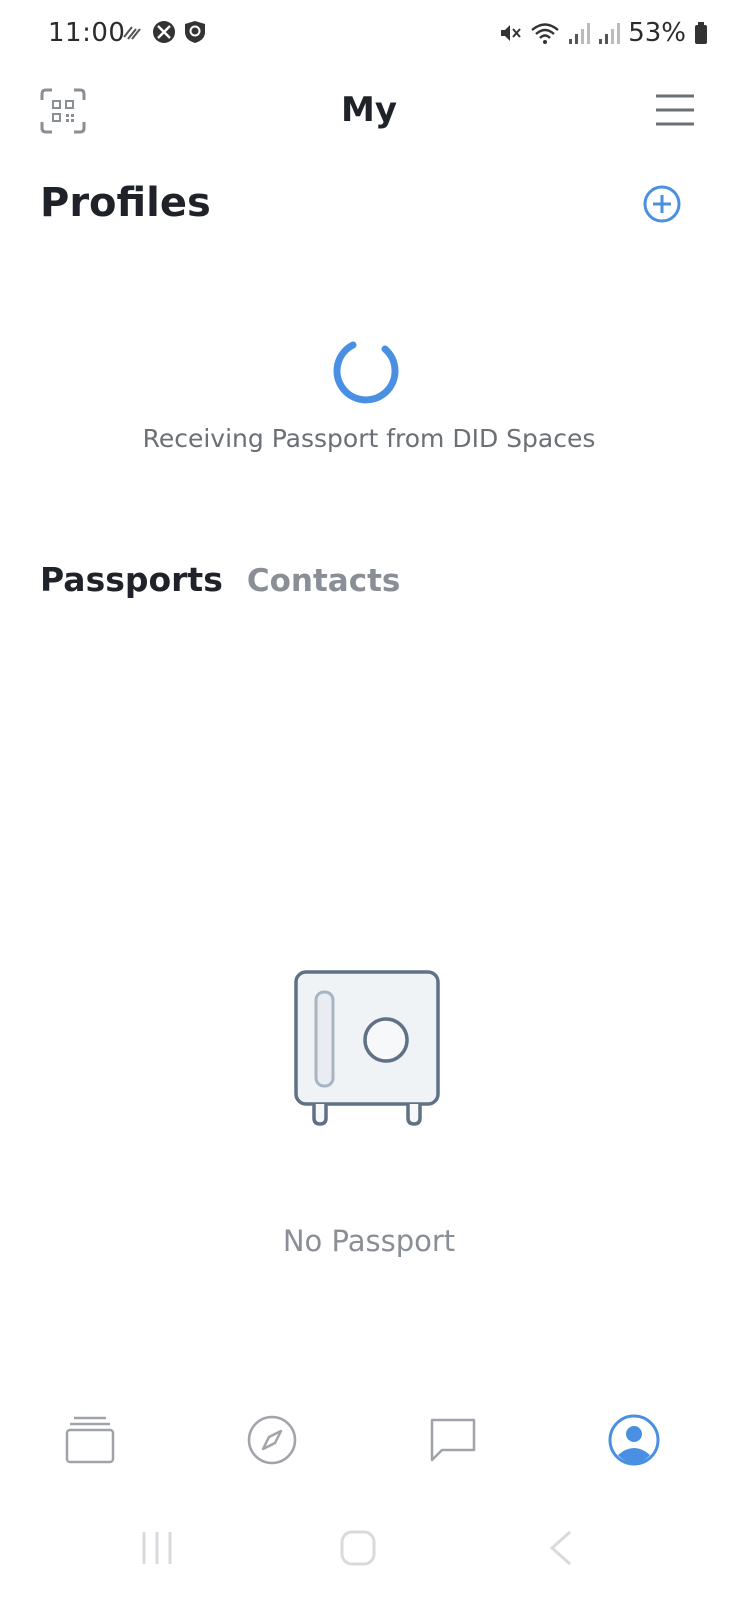 The image size is (738, 1600). I want to click on profile-icon, so click(634, 1440).